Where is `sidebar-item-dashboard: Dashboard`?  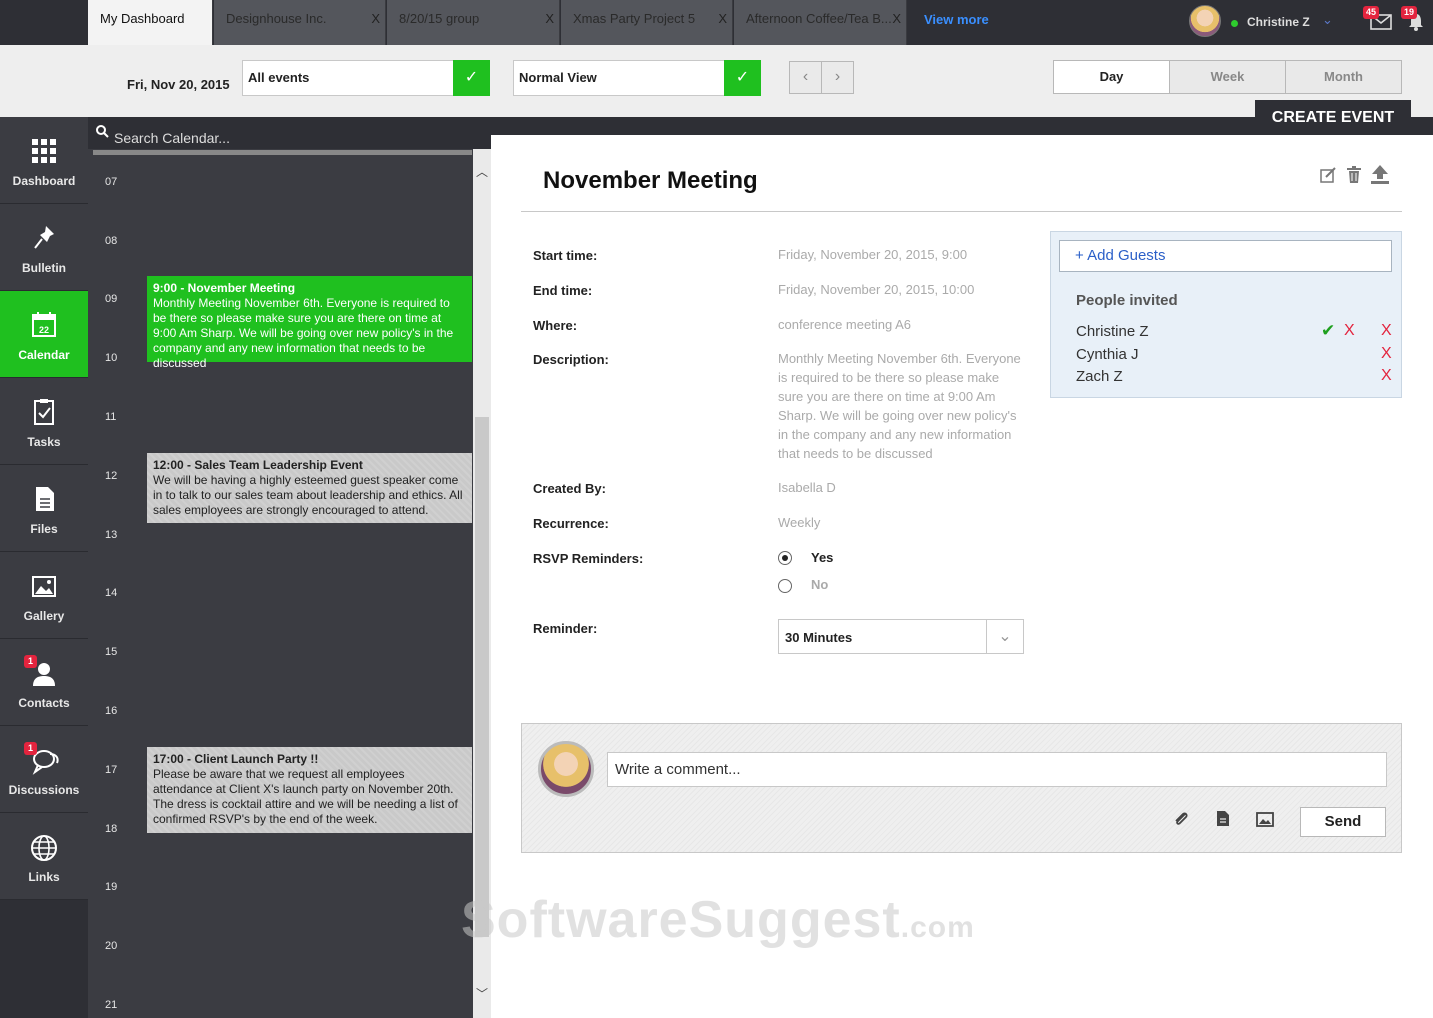
sidebar-item-dashboard: Dashboard is located at coordinates (44, 160).